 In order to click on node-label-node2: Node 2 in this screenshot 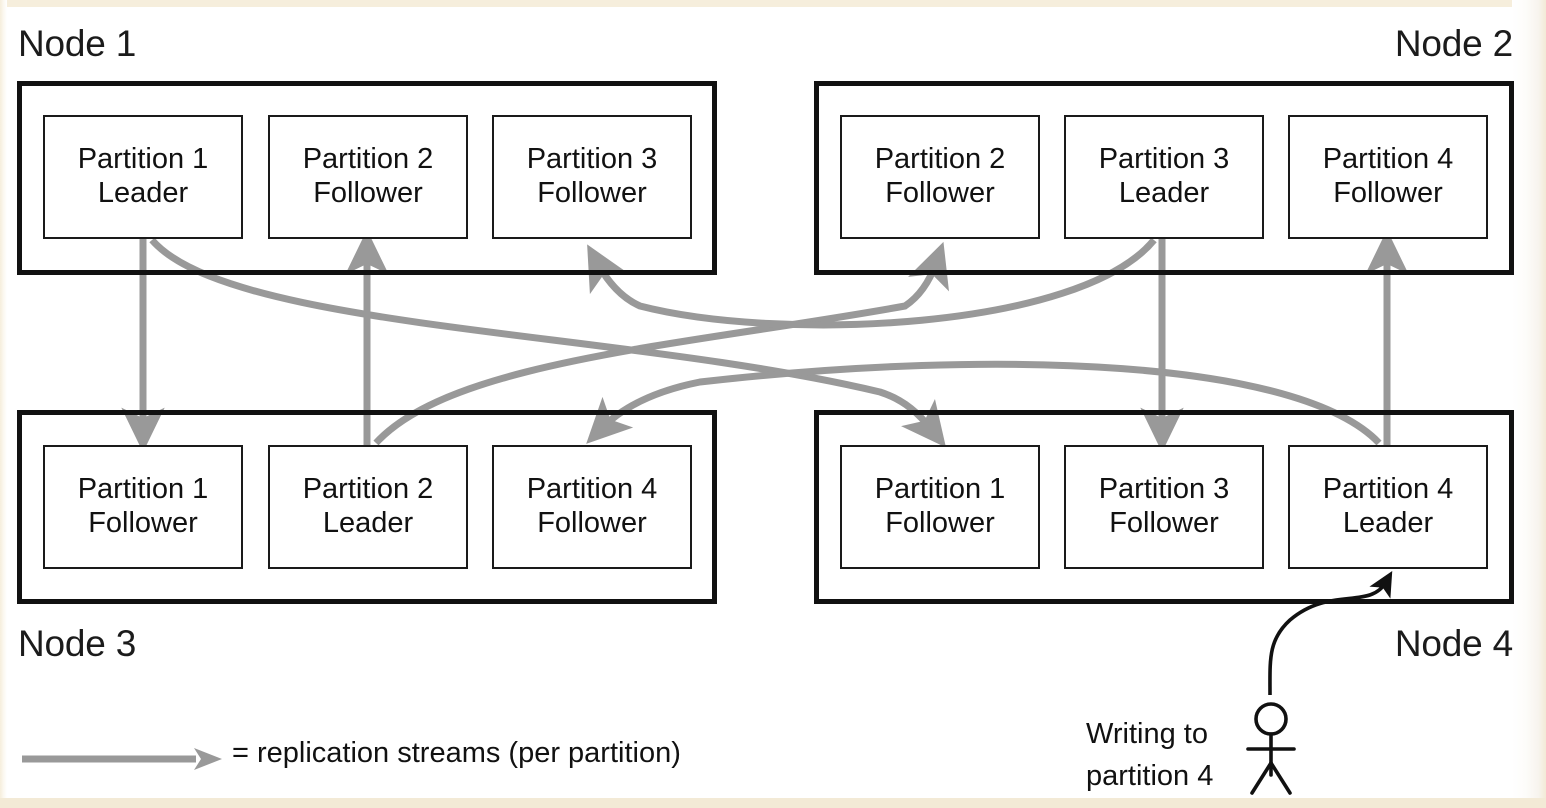, I will do `click(1453, 43)`.